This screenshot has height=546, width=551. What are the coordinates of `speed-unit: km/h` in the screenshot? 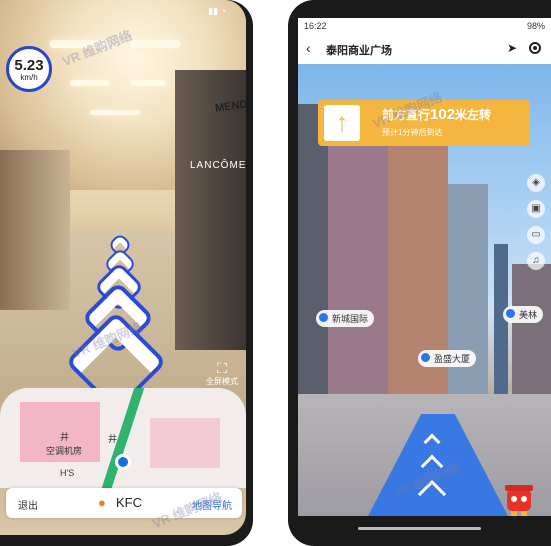 It's located at (29, 77).